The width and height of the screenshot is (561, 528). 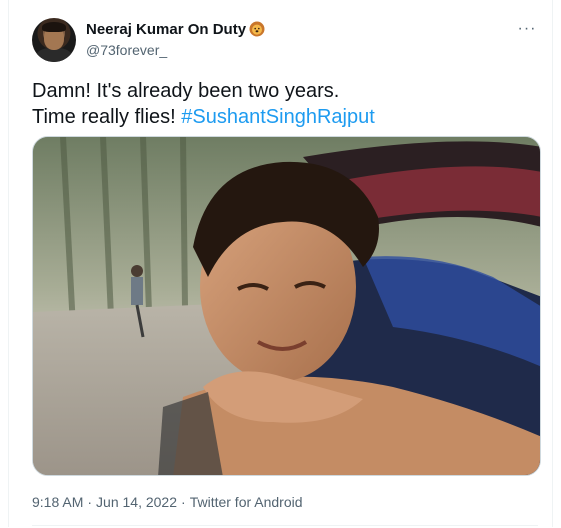 I want to click on author-display-name: Neeraj Kumar On Duty, so click(x=175, y=29).